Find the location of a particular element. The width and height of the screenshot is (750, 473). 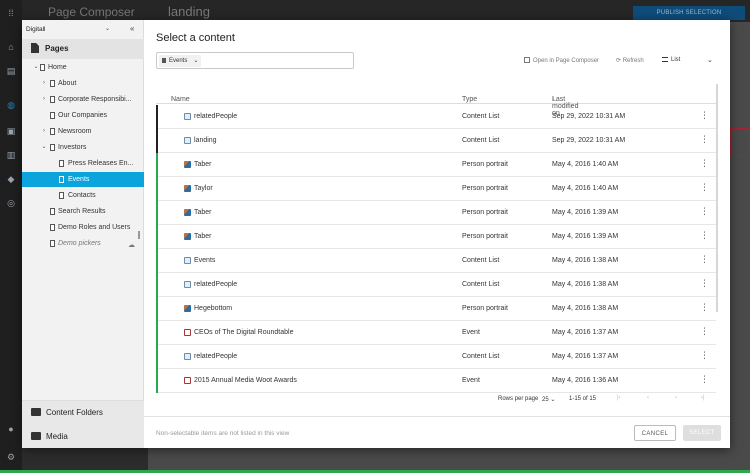

table-scrollbar is located at coordinates (717, 198).